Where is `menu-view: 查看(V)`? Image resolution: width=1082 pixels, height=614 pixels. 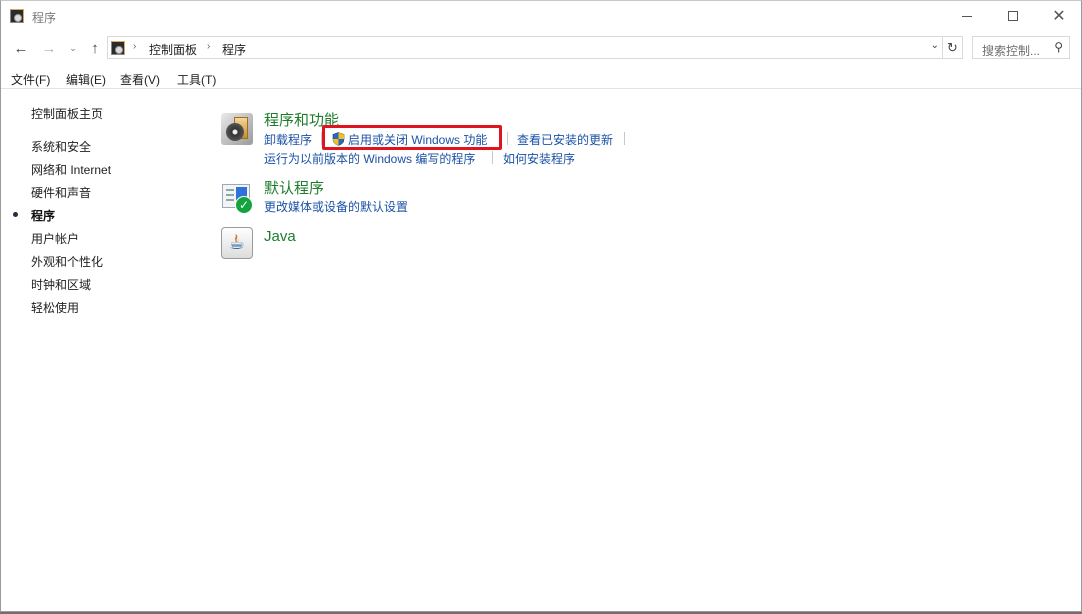 menu-view: 查看(V) is located at coordinates (140, 79).